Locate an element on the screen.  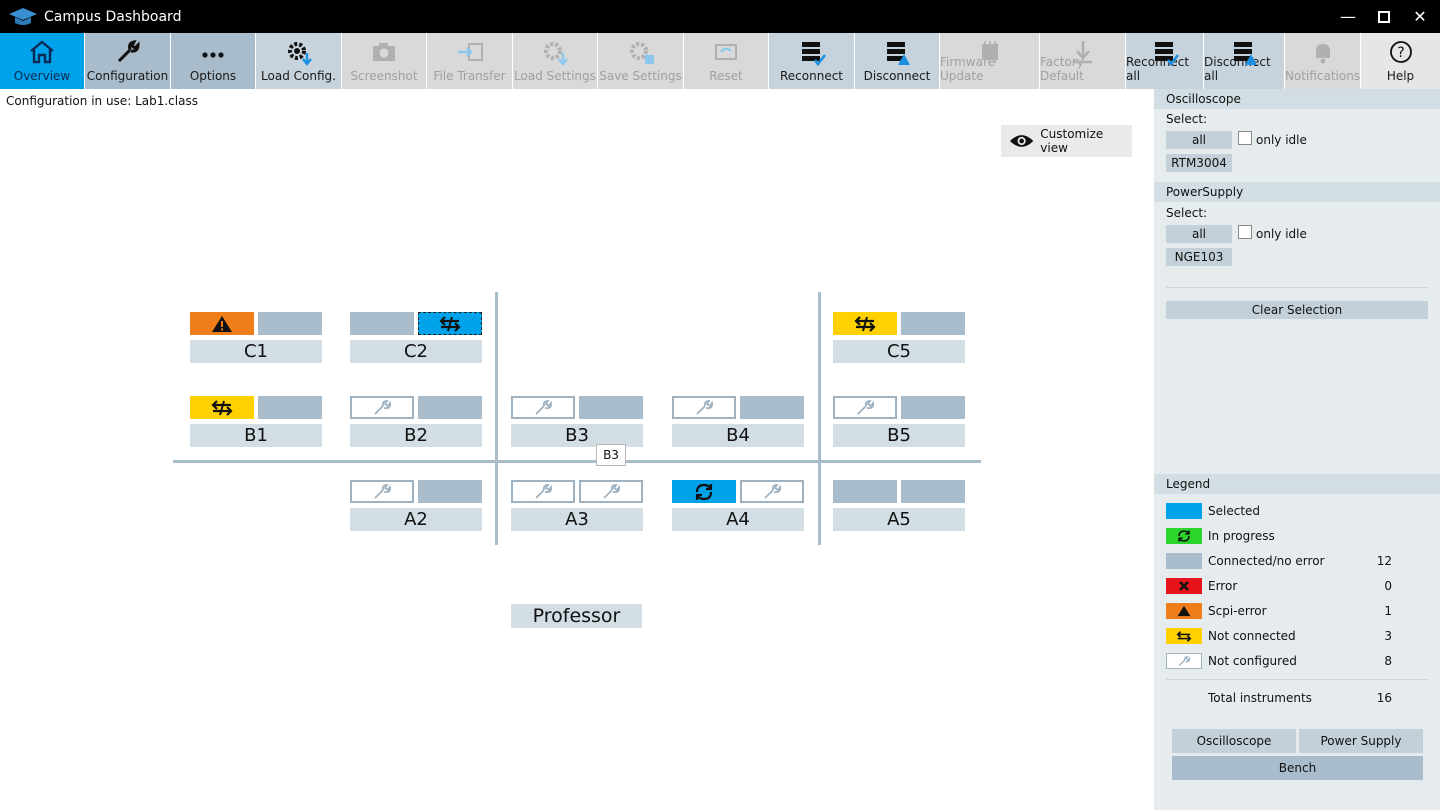
seat-b5: B5 is located at coordinates (899, 435).